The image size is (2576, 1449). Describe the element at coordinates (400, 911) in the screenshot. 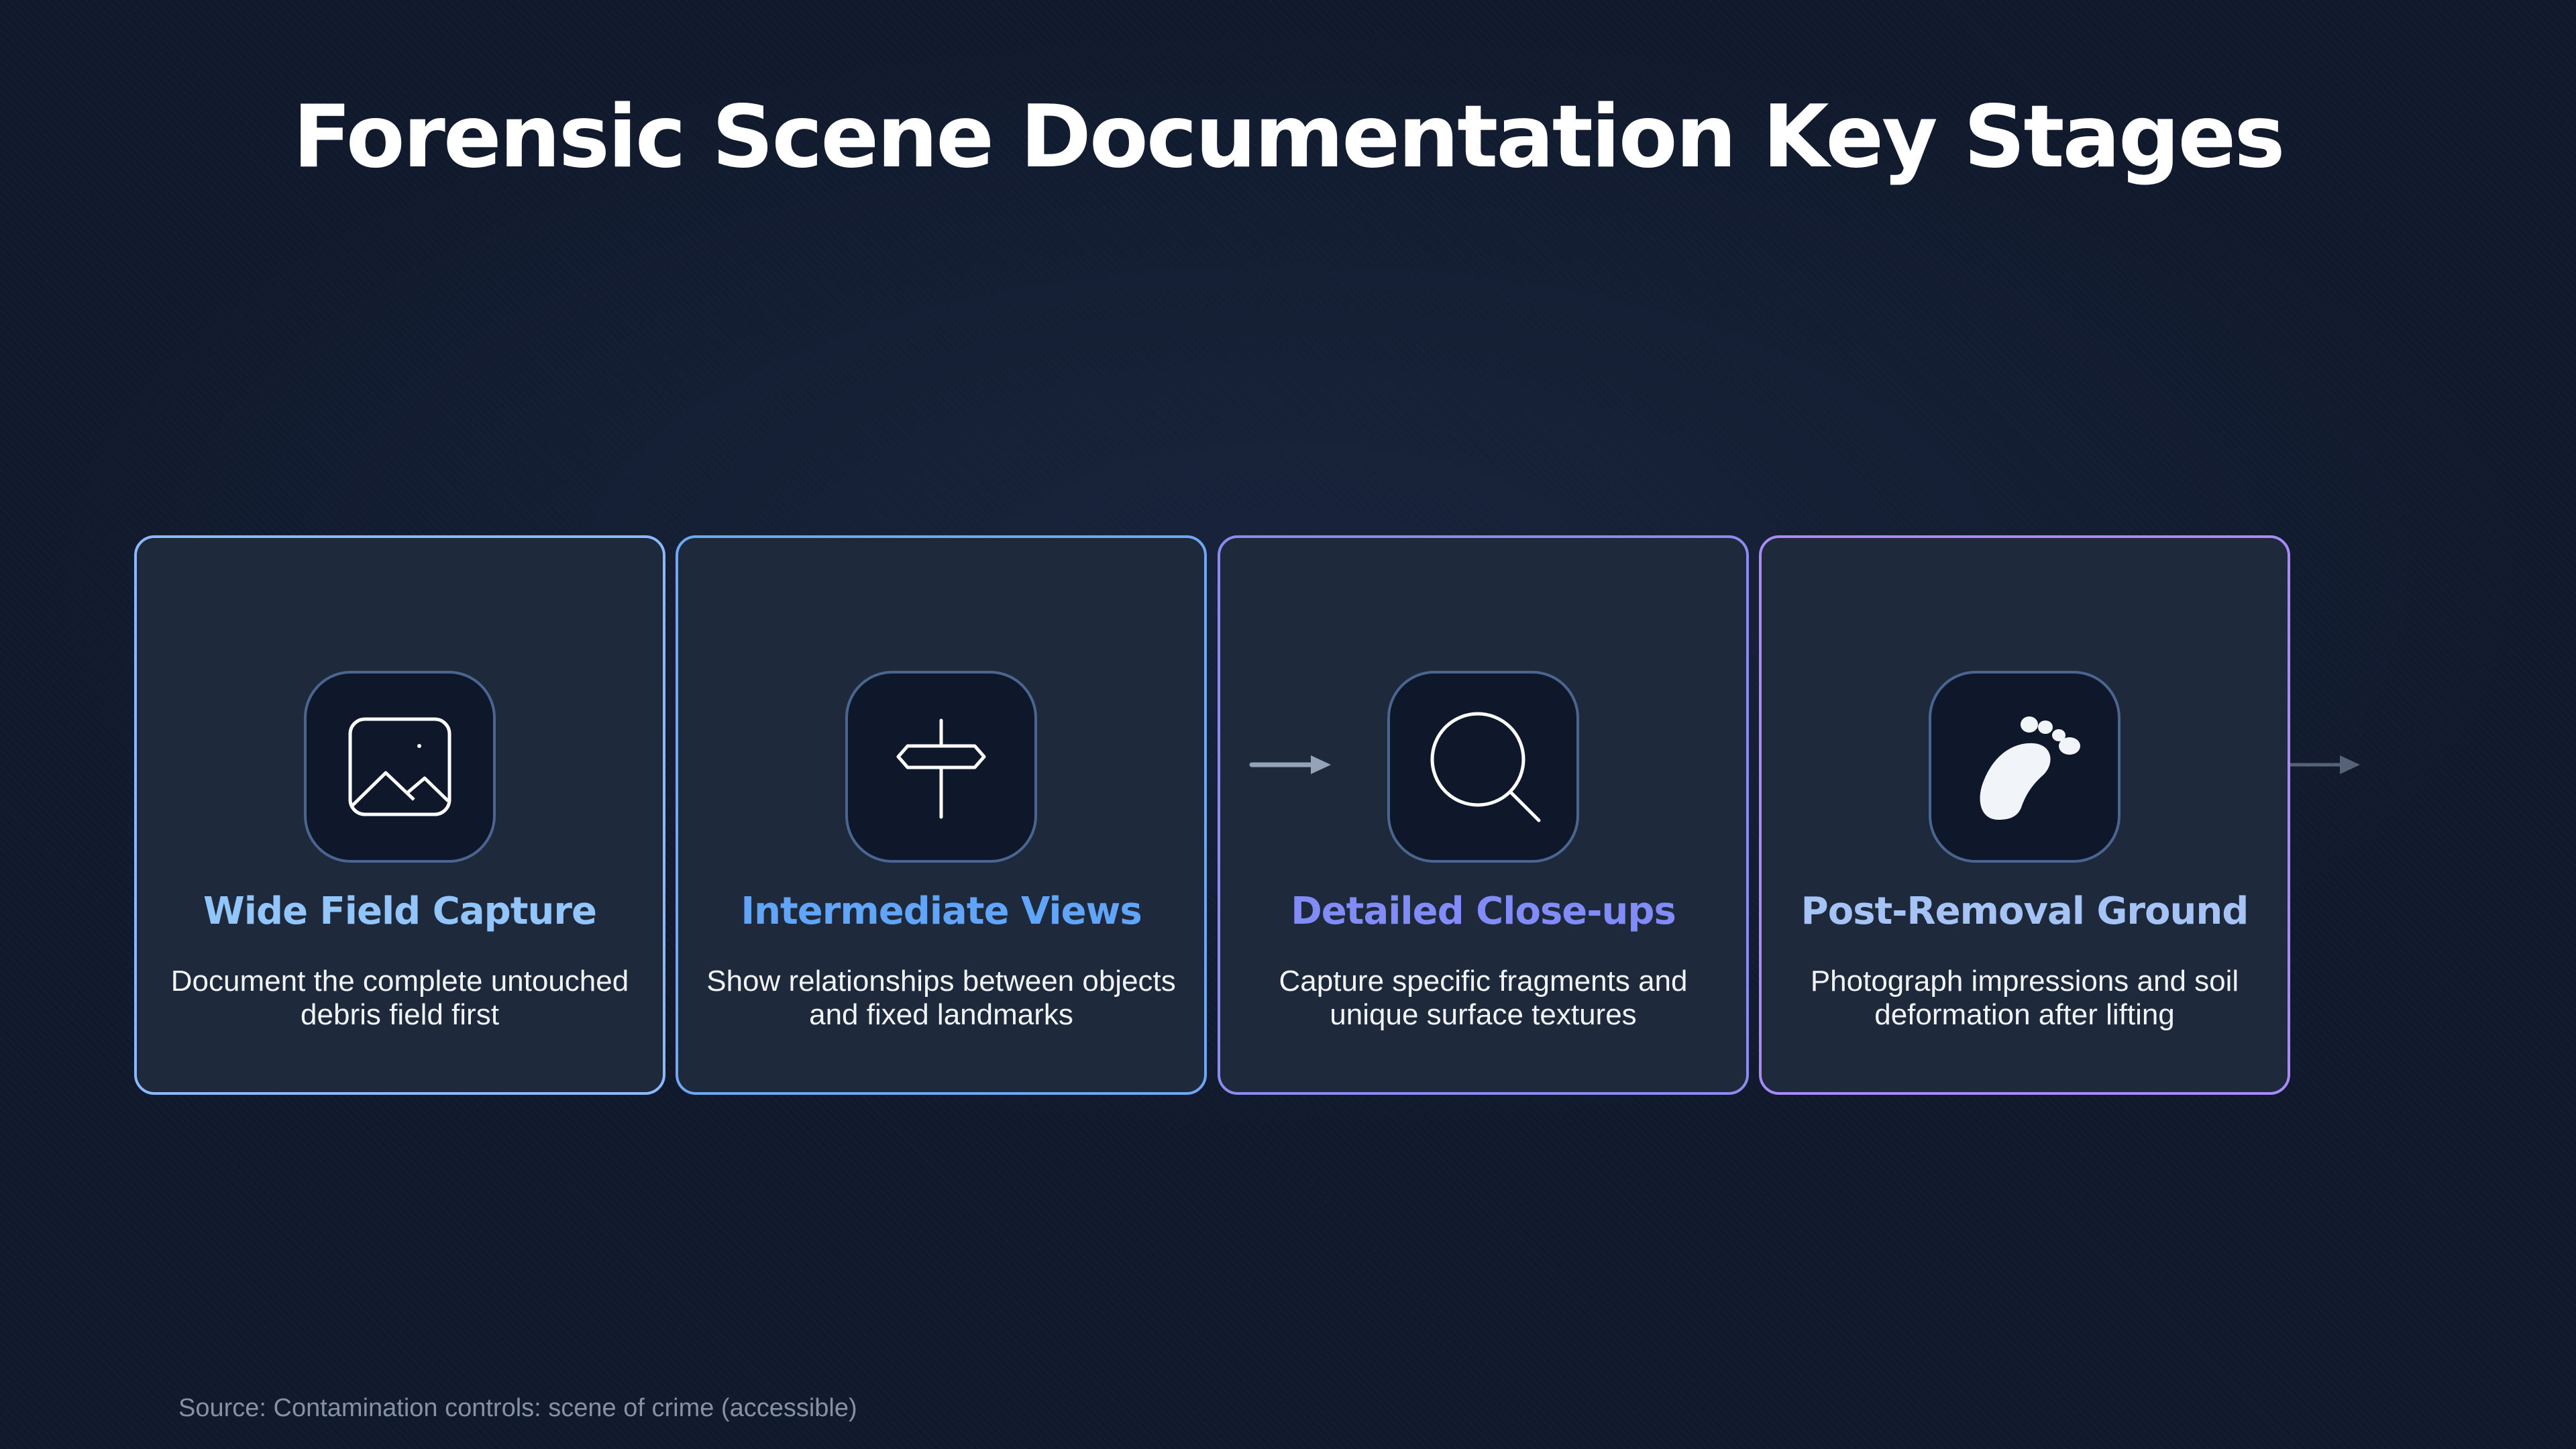

I see `stage-title: Wide Field Capture` at that location.